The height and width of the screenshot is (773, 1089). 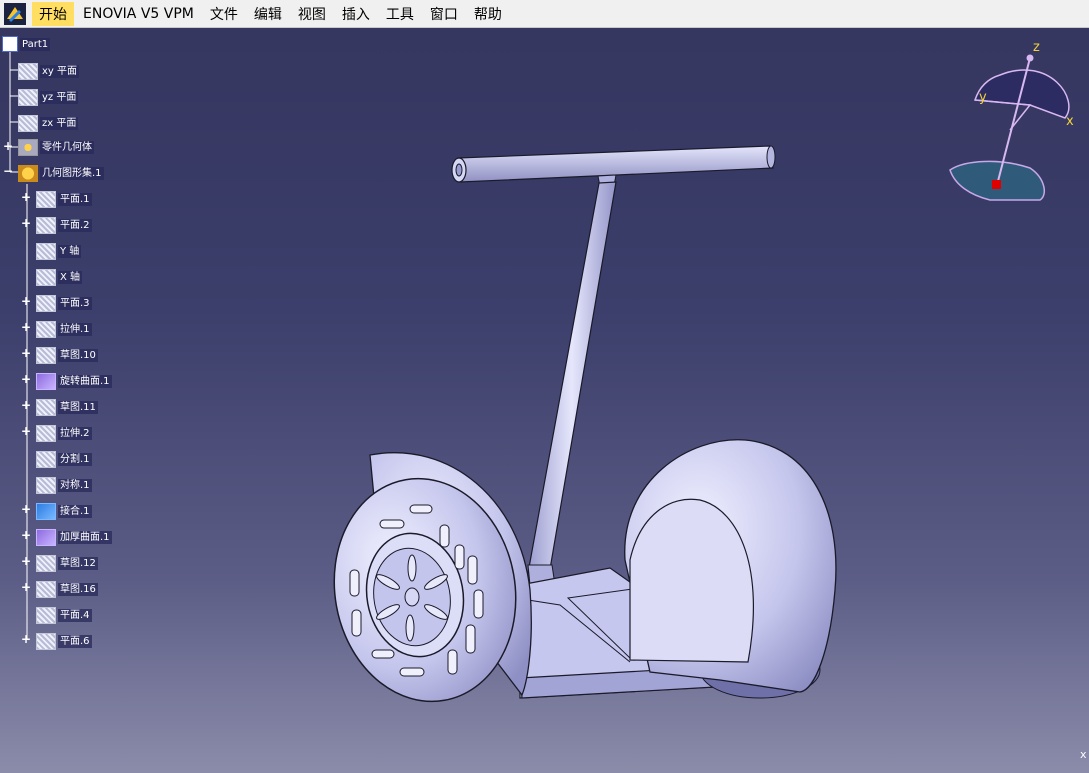 I want to click on join-icon, so click(x=46, y=511).